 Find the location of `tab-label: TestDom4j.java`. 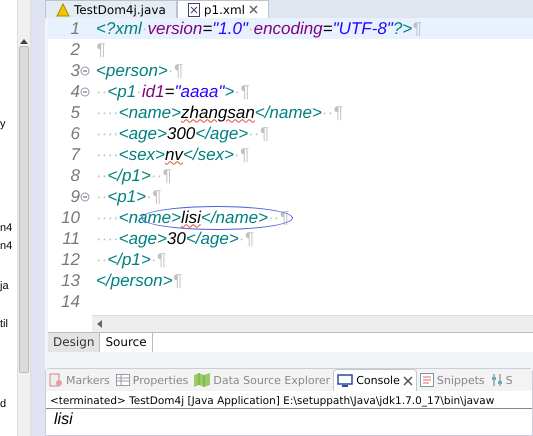

tab-label: TestDom4j.java is located at coordinates (120, 9).